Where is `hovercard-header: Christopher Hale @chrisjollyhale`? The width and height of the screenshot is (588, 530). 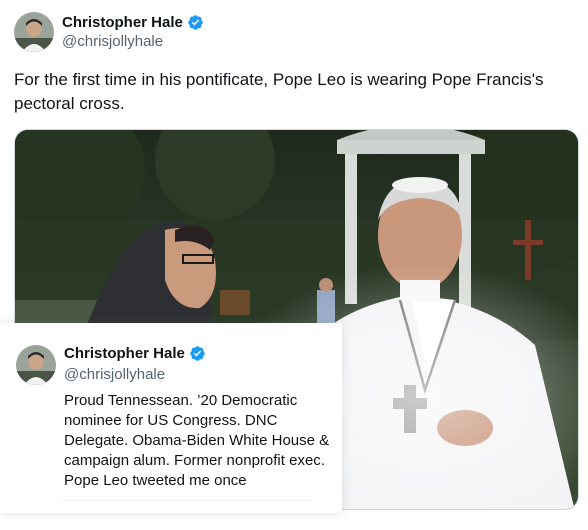
hovercard-header: Christopher Hale @chrisjollyhale is located at coordinates (111, 365).